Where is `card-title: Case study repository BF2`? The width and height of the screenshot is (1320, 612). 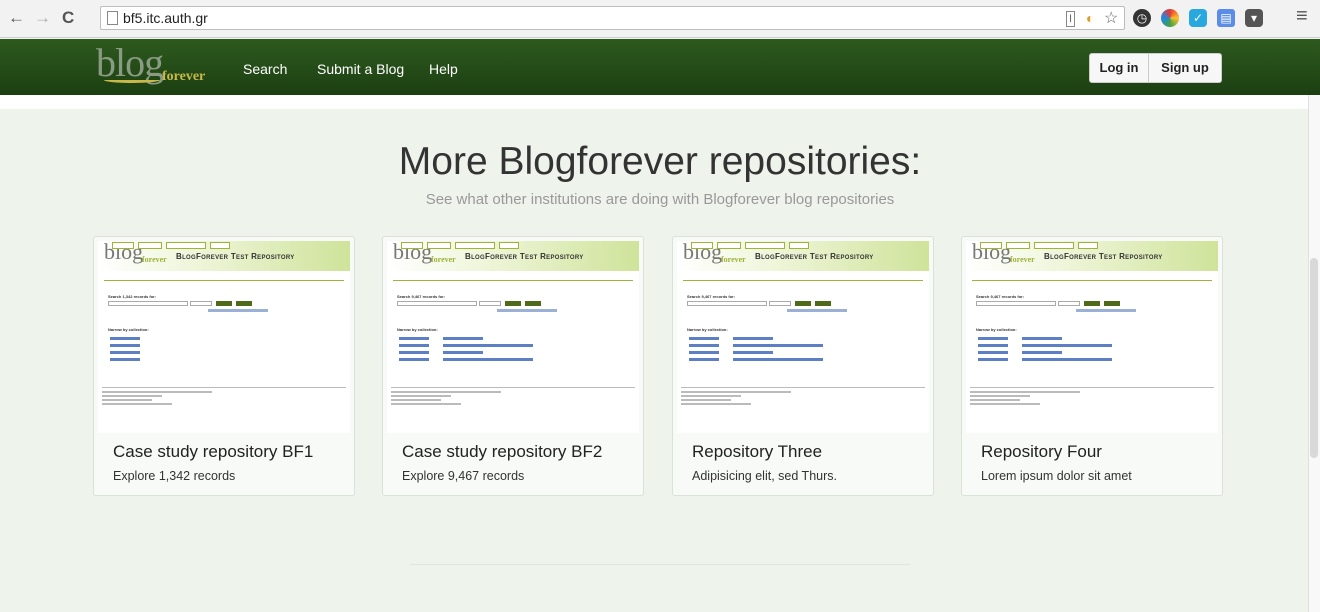 card-title: Case study repository BF2 is located at coordinates (502, 452).